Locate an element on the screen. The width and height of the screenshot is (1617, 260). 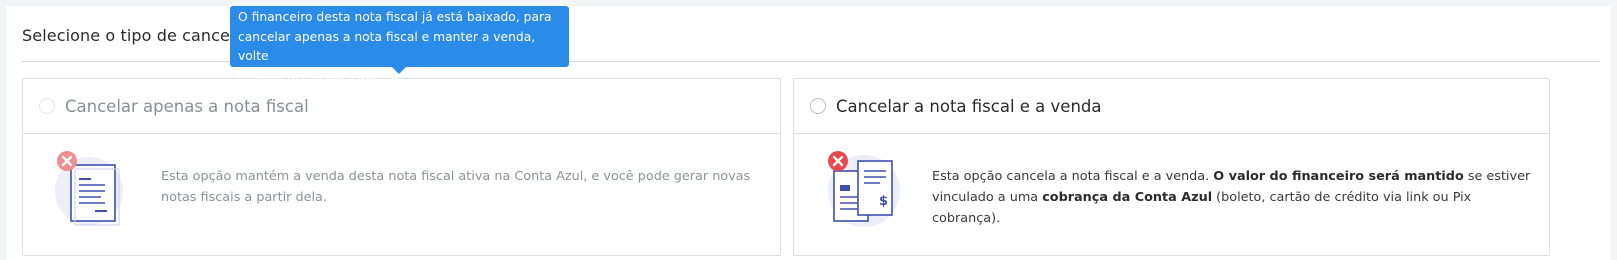
invoice-cancel-icon is located at coordinates (89, 188).